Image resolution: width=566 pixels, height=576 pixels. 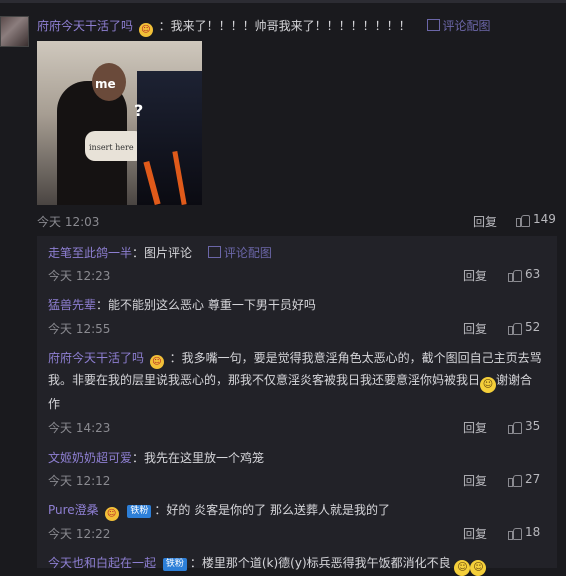 I want to click on reply-item: 走笔至此鸽一半：图片评论 评论配图, so click(x=160, y=253).